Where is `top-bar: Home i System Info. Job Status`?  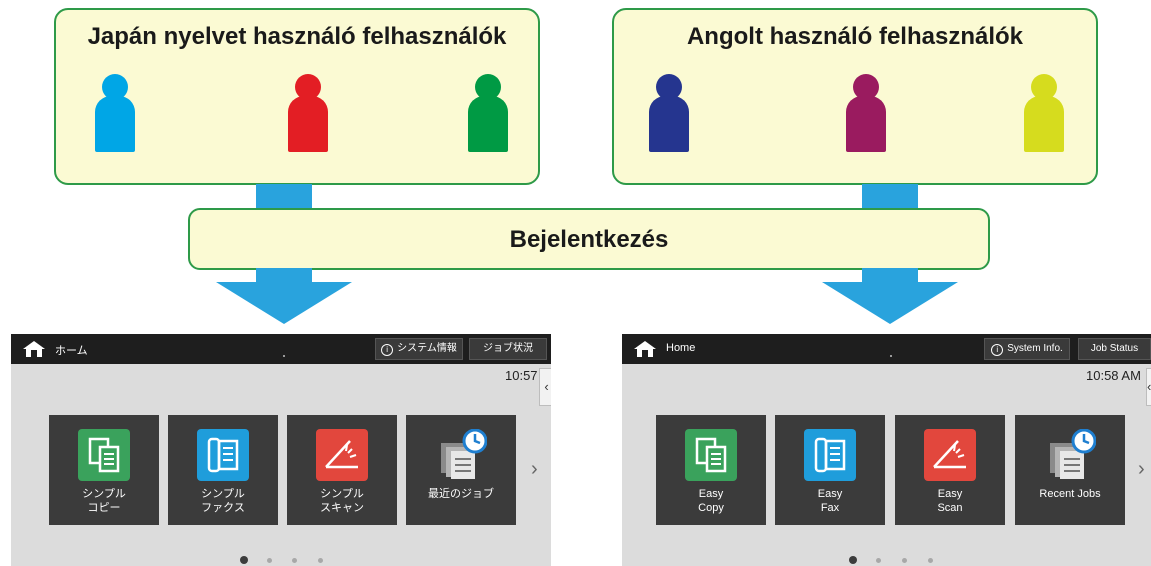
top-bar: Home i System Info. Job Status is located at coordinates (886, 349).